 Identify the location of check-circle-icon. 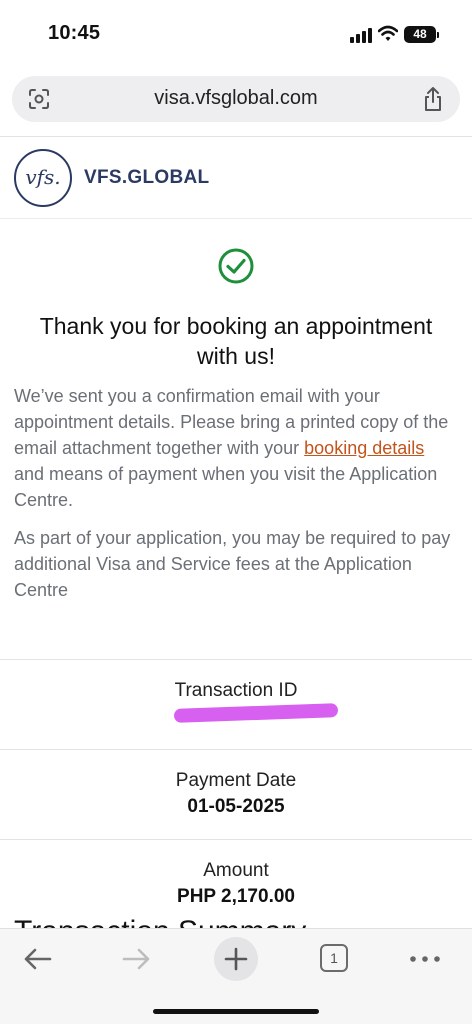
(236, 266).